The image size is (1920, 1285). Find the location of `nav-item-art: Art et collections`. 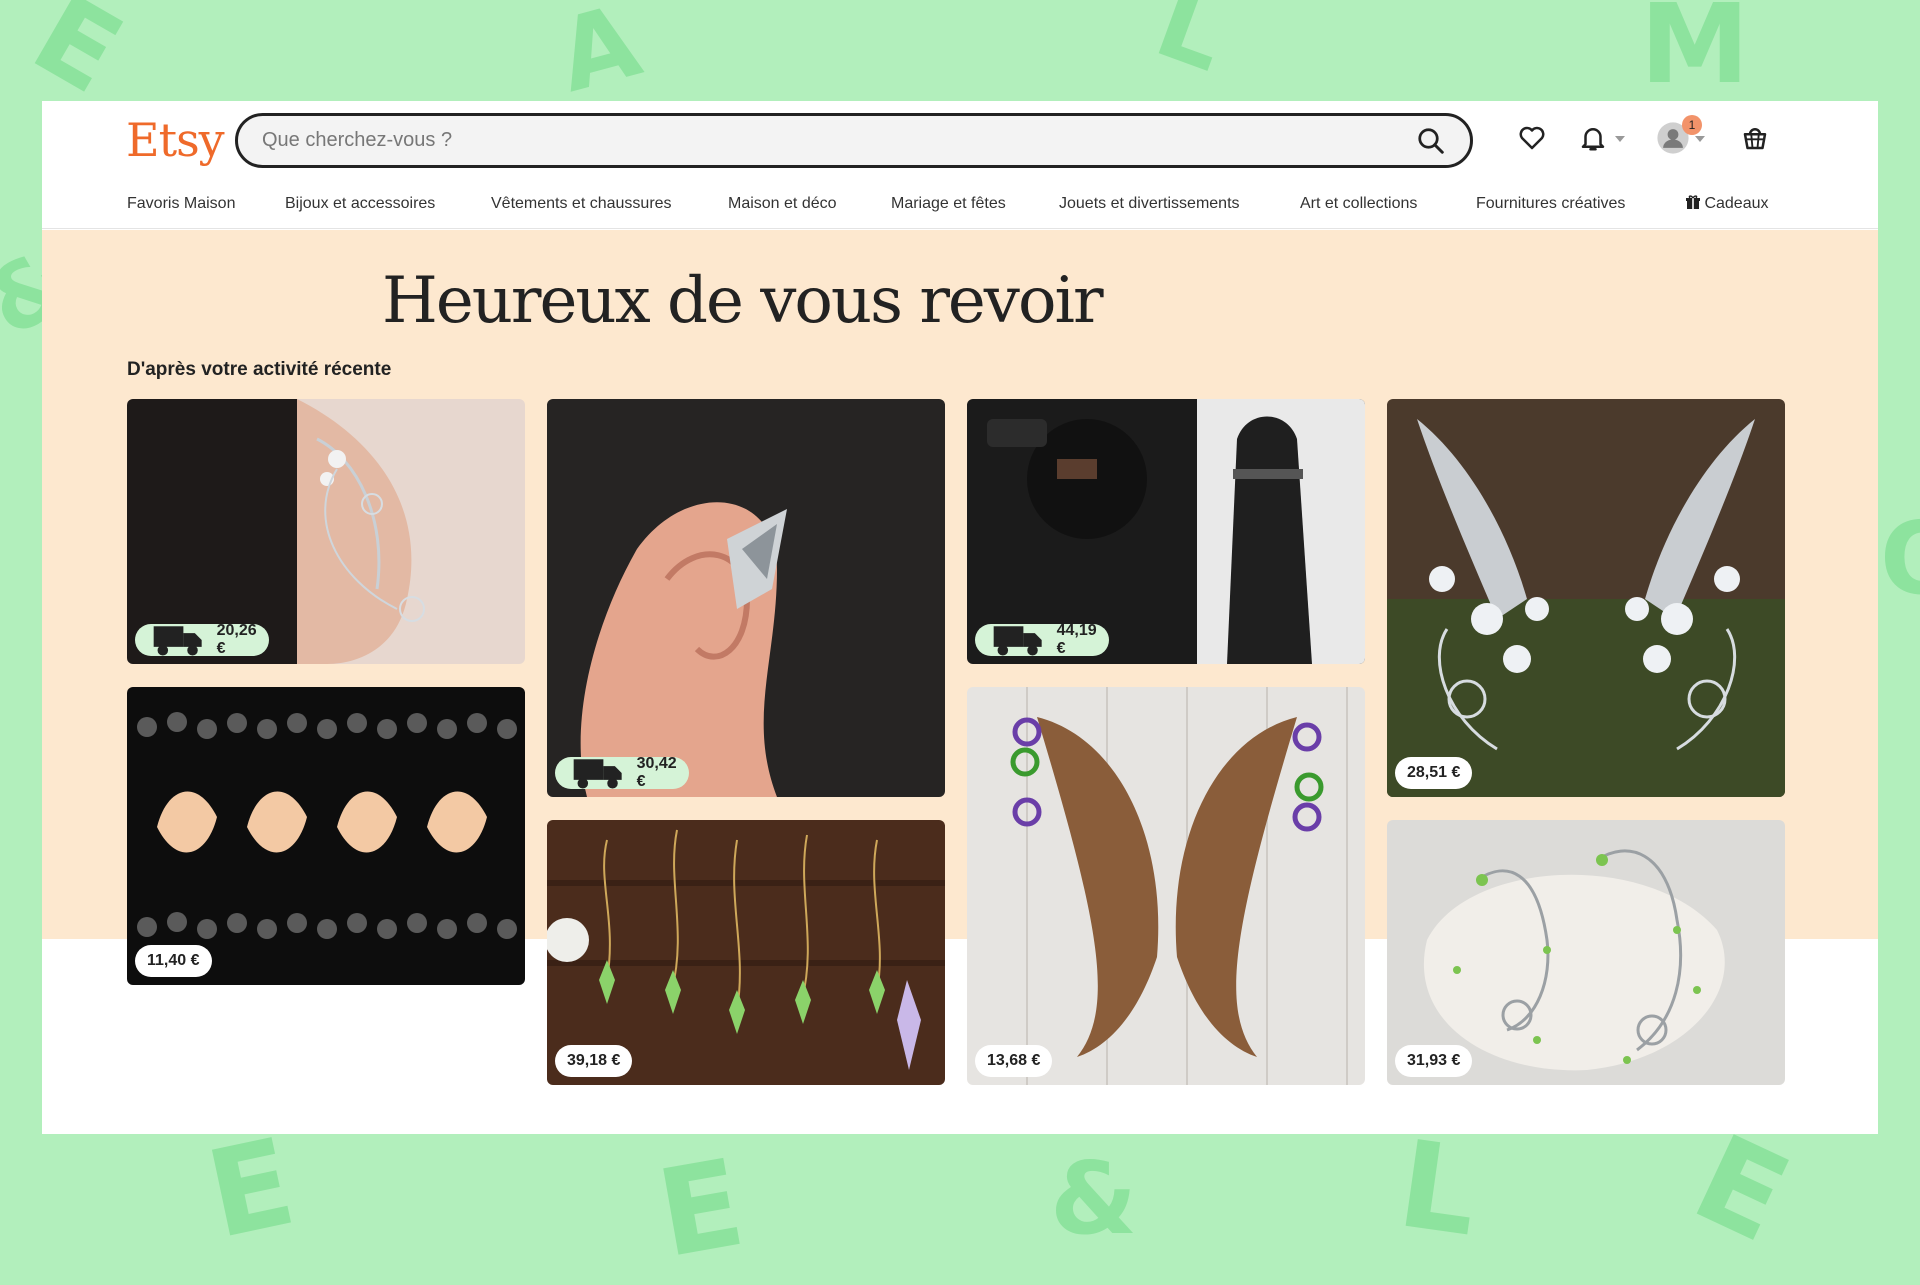

nav-item-art: Art et collections is located at coordinates (1358, 204).